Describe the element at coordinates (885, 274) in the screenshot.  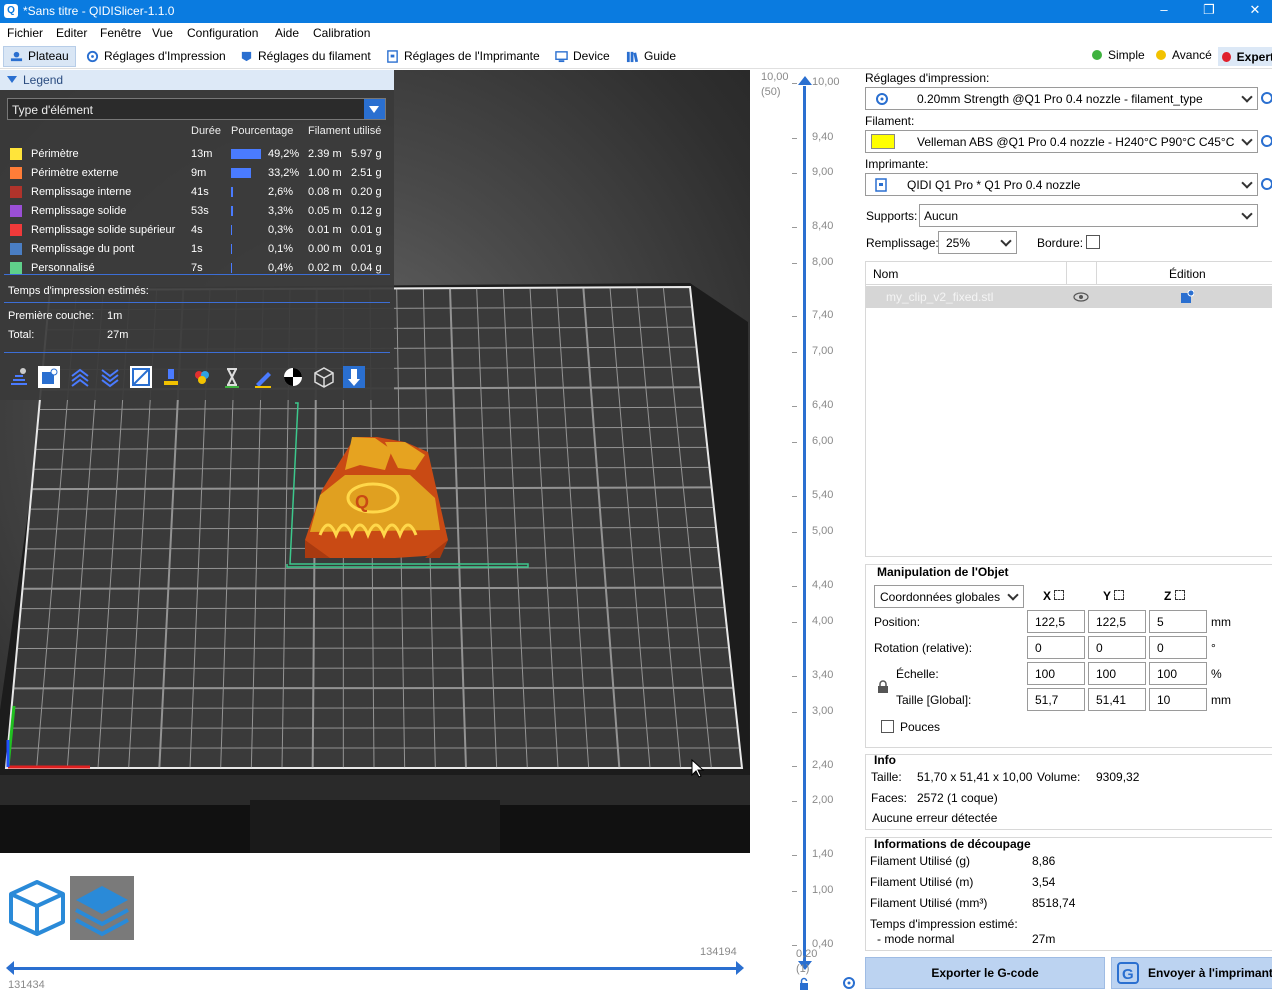
I see `col-name: Nom` at that location.